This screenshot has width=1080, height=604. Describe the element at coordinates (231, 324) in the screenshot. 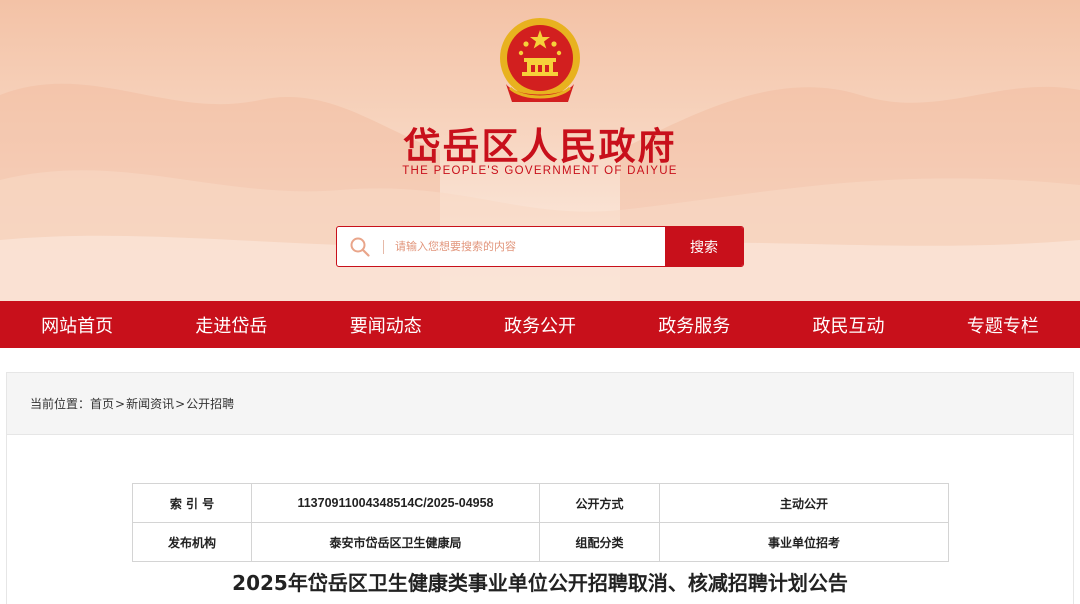

I see `nav-item-about-daiyue: 走进岱岳` at that location.